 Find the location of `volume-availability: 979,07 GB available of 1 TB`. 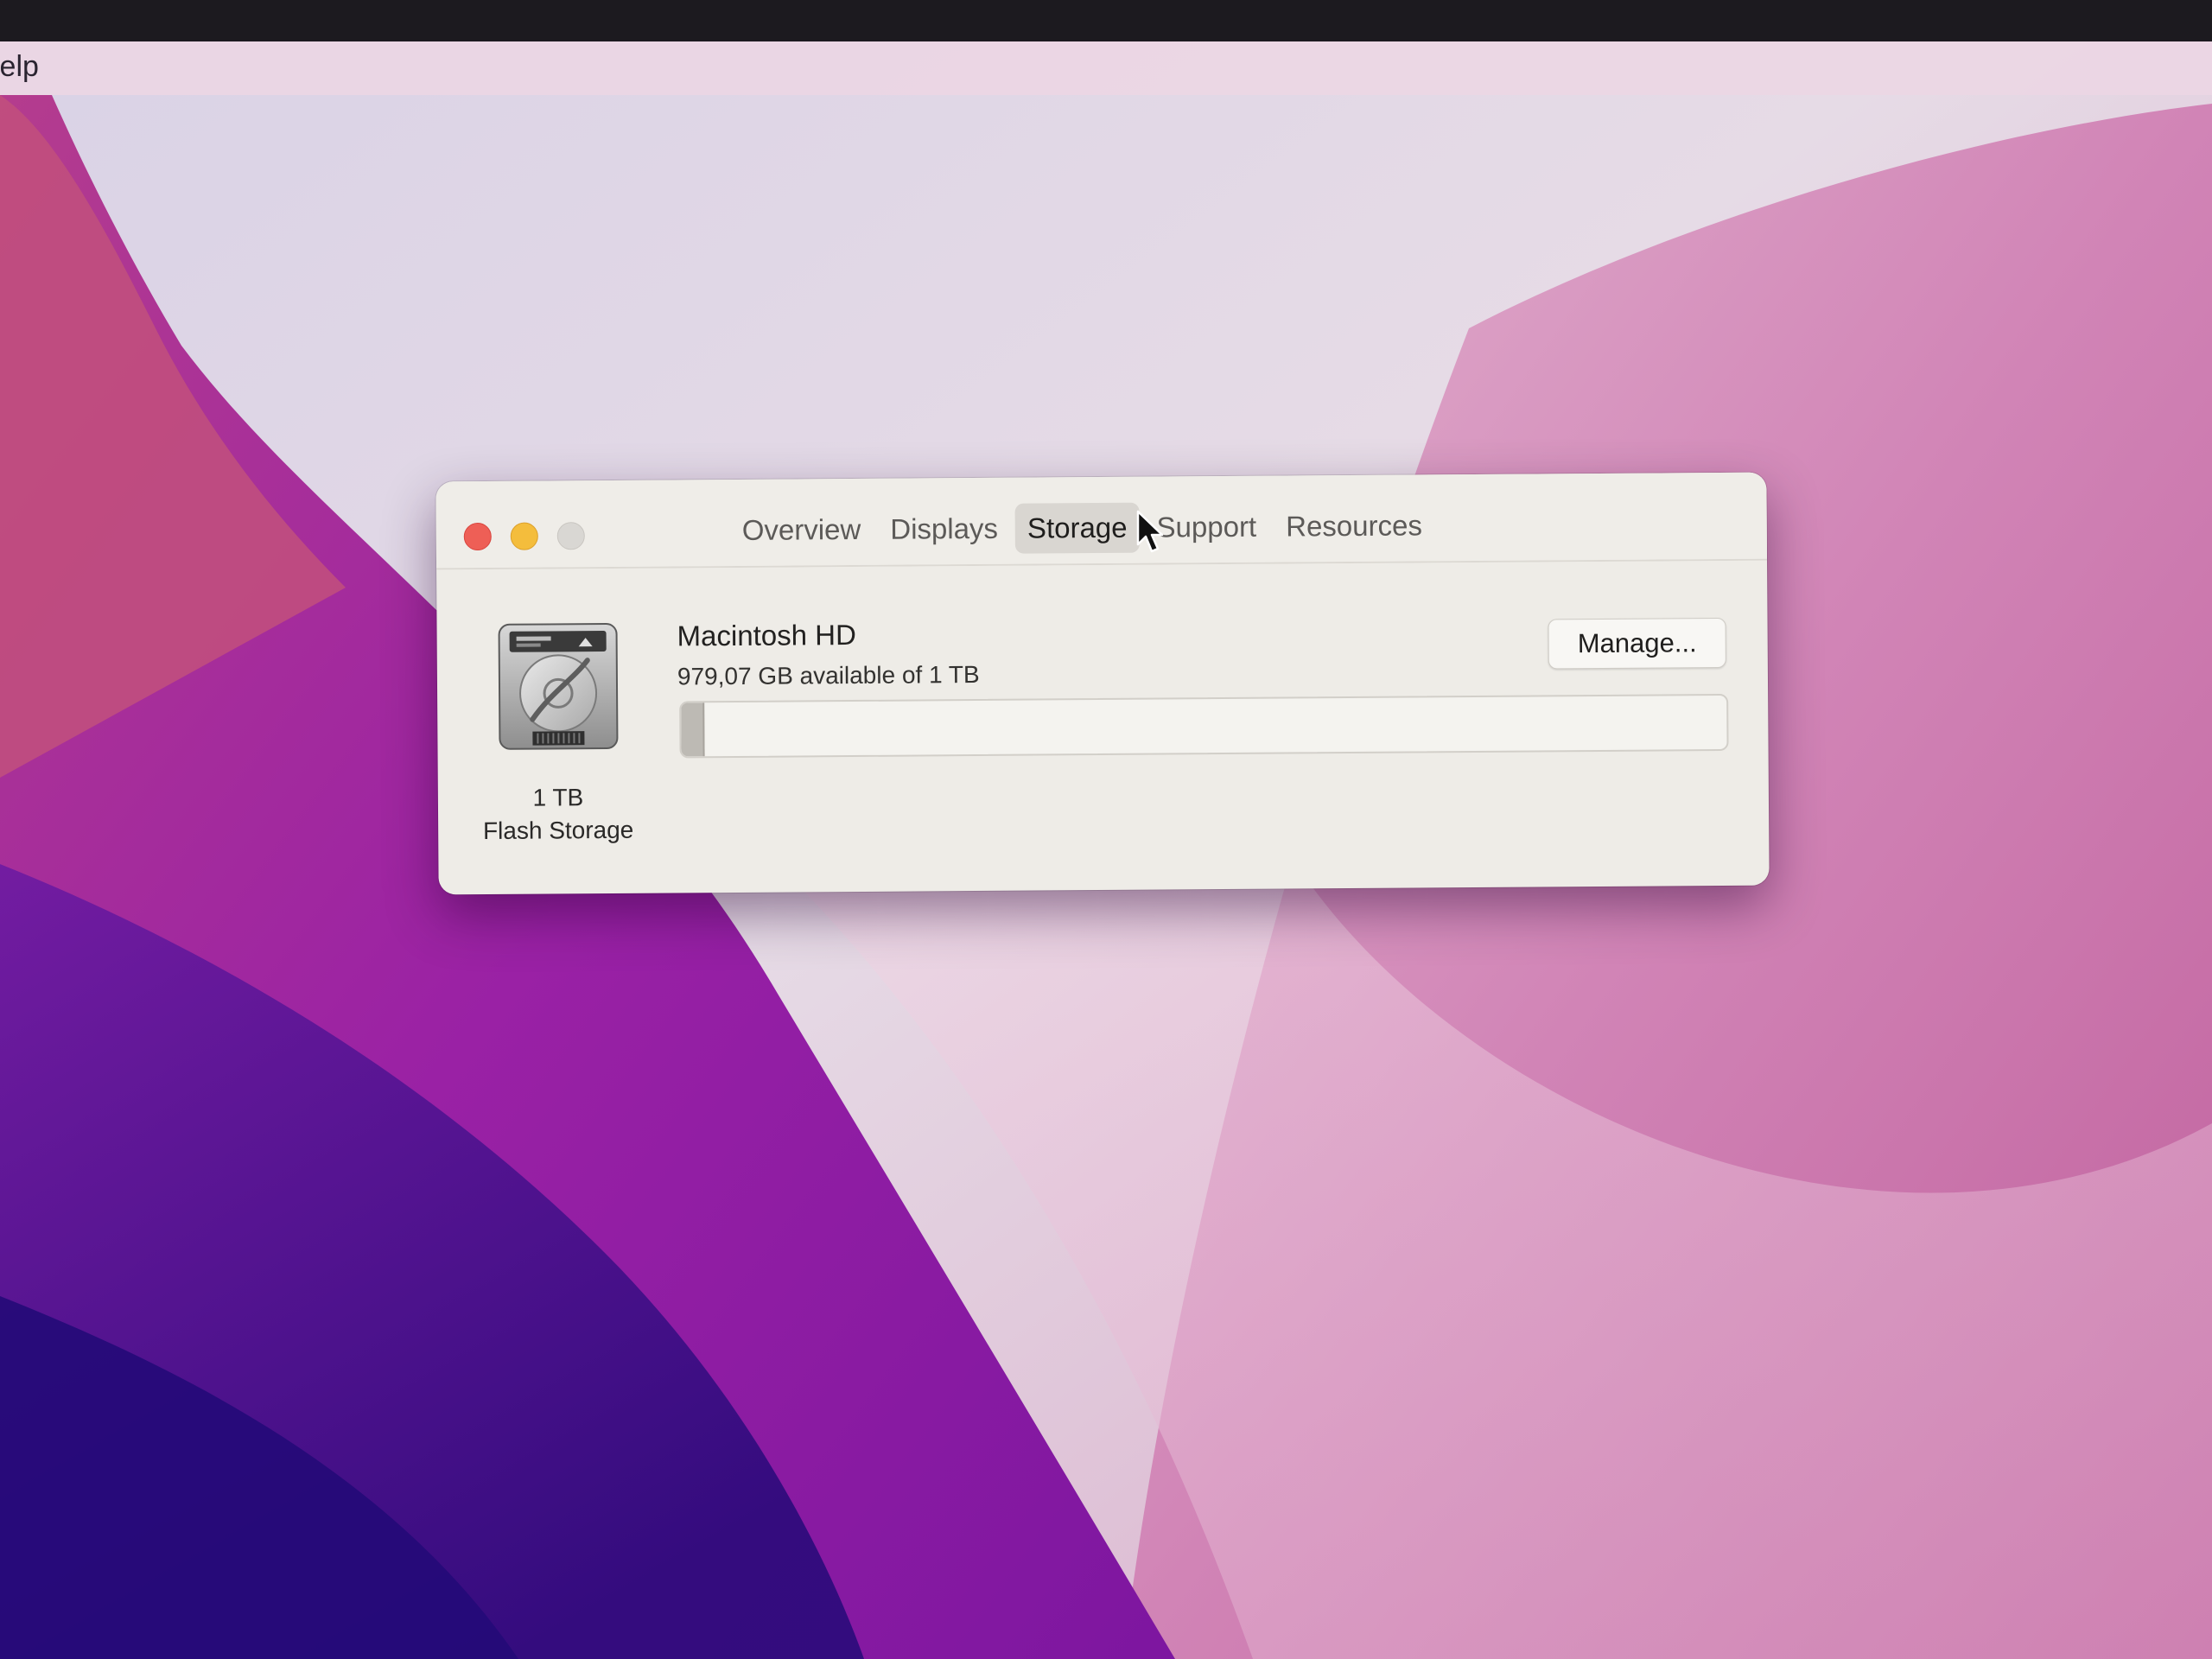

volume-availability: 979,07 GB available of 1 TB is located at coordinates (828, 675).